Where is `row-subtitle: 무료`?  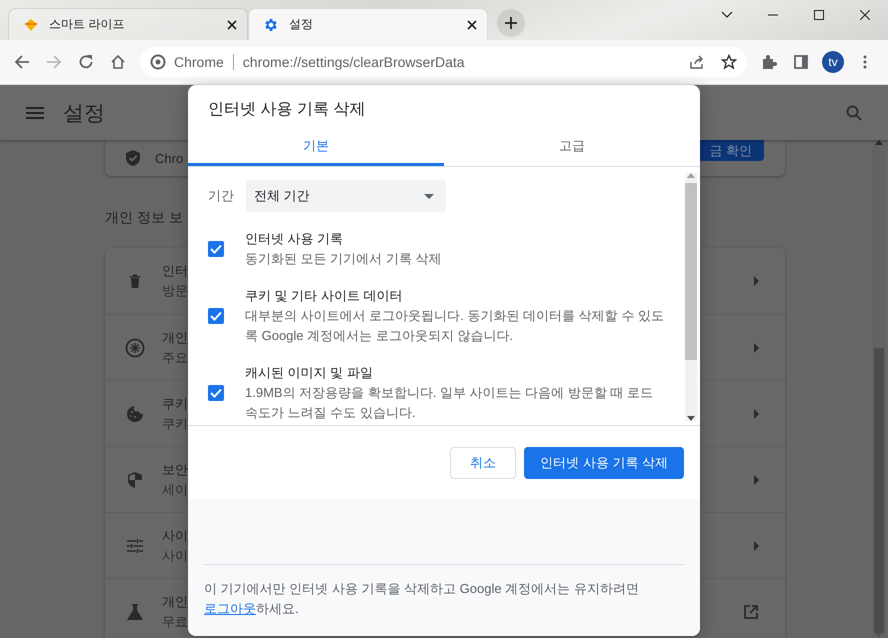
row-subtitle: 무료 is located at coordinates (175, 621).